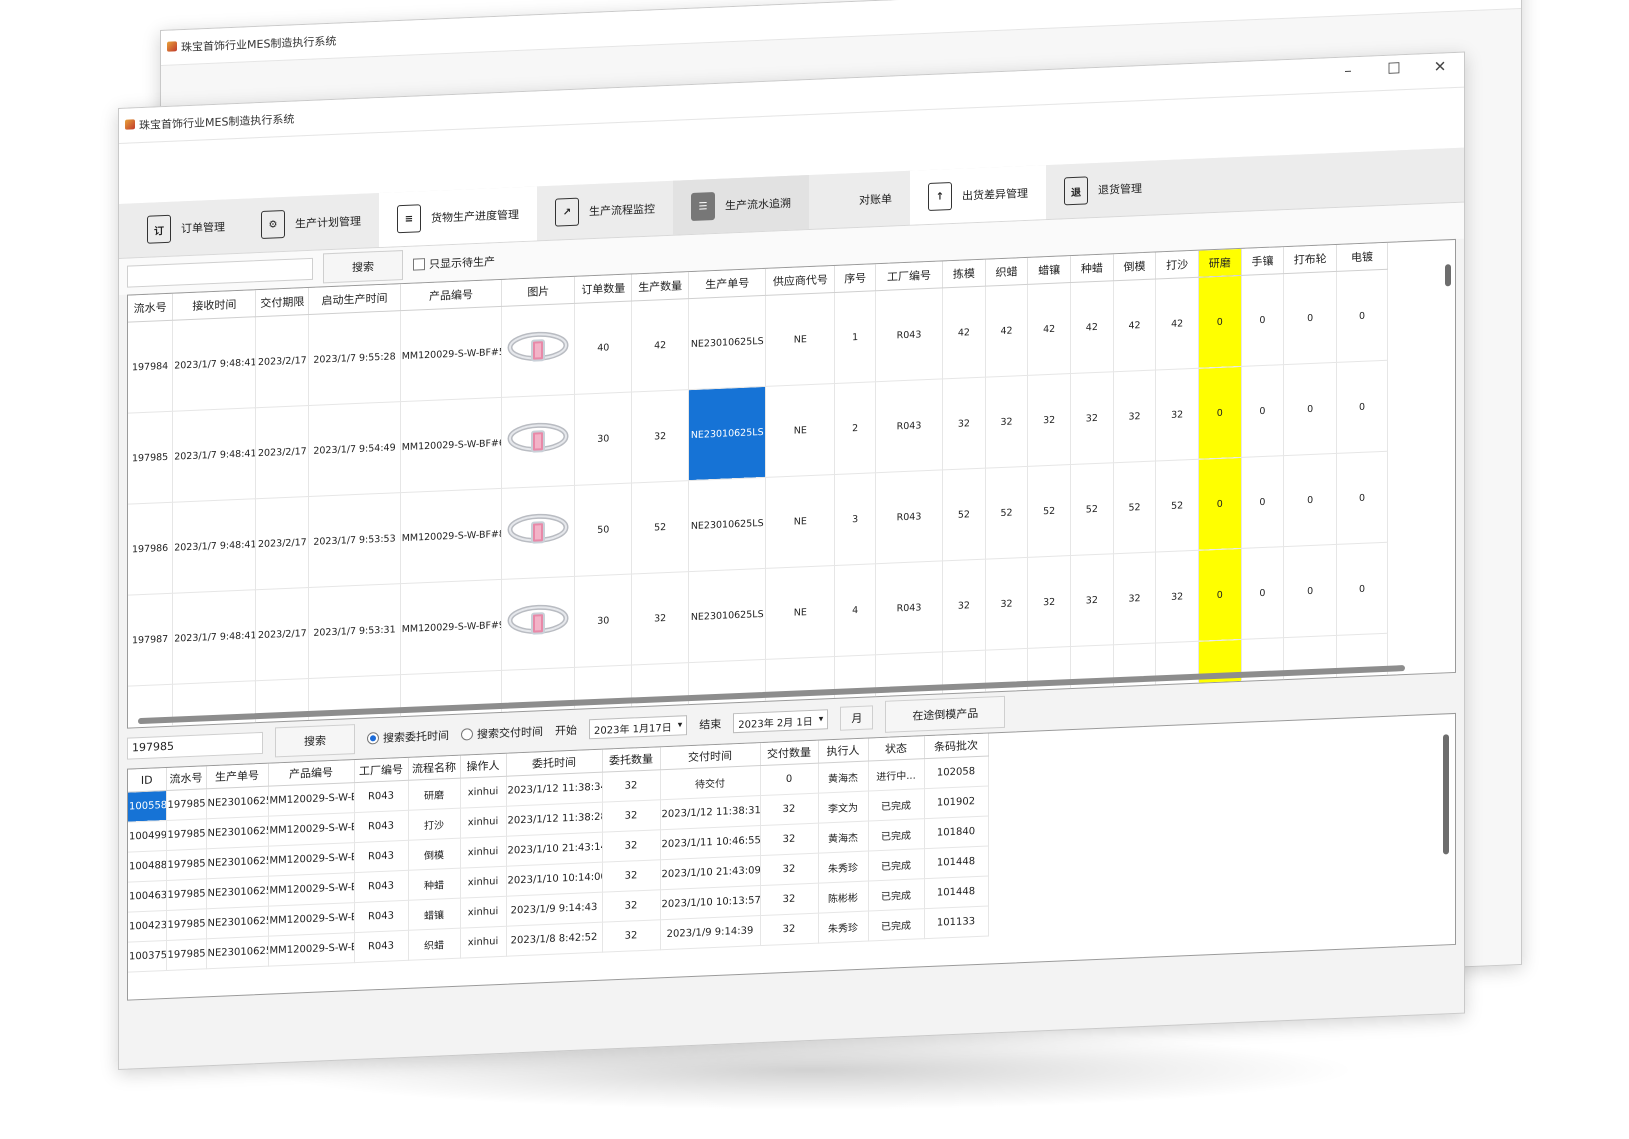  Describe the element at coordinates (419, 264) in the screenshot. I see `checkbox-box` at that location.